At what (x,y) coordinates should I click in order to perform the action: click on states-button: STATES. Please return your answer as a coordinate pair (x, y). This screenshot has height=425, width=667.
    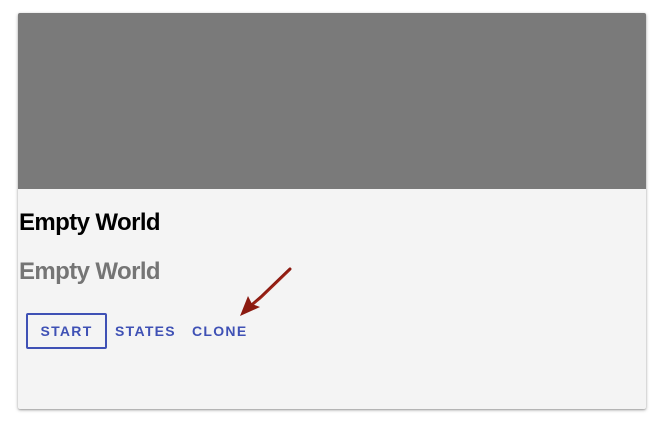
    Looking at the image, I should click on (145, 331).